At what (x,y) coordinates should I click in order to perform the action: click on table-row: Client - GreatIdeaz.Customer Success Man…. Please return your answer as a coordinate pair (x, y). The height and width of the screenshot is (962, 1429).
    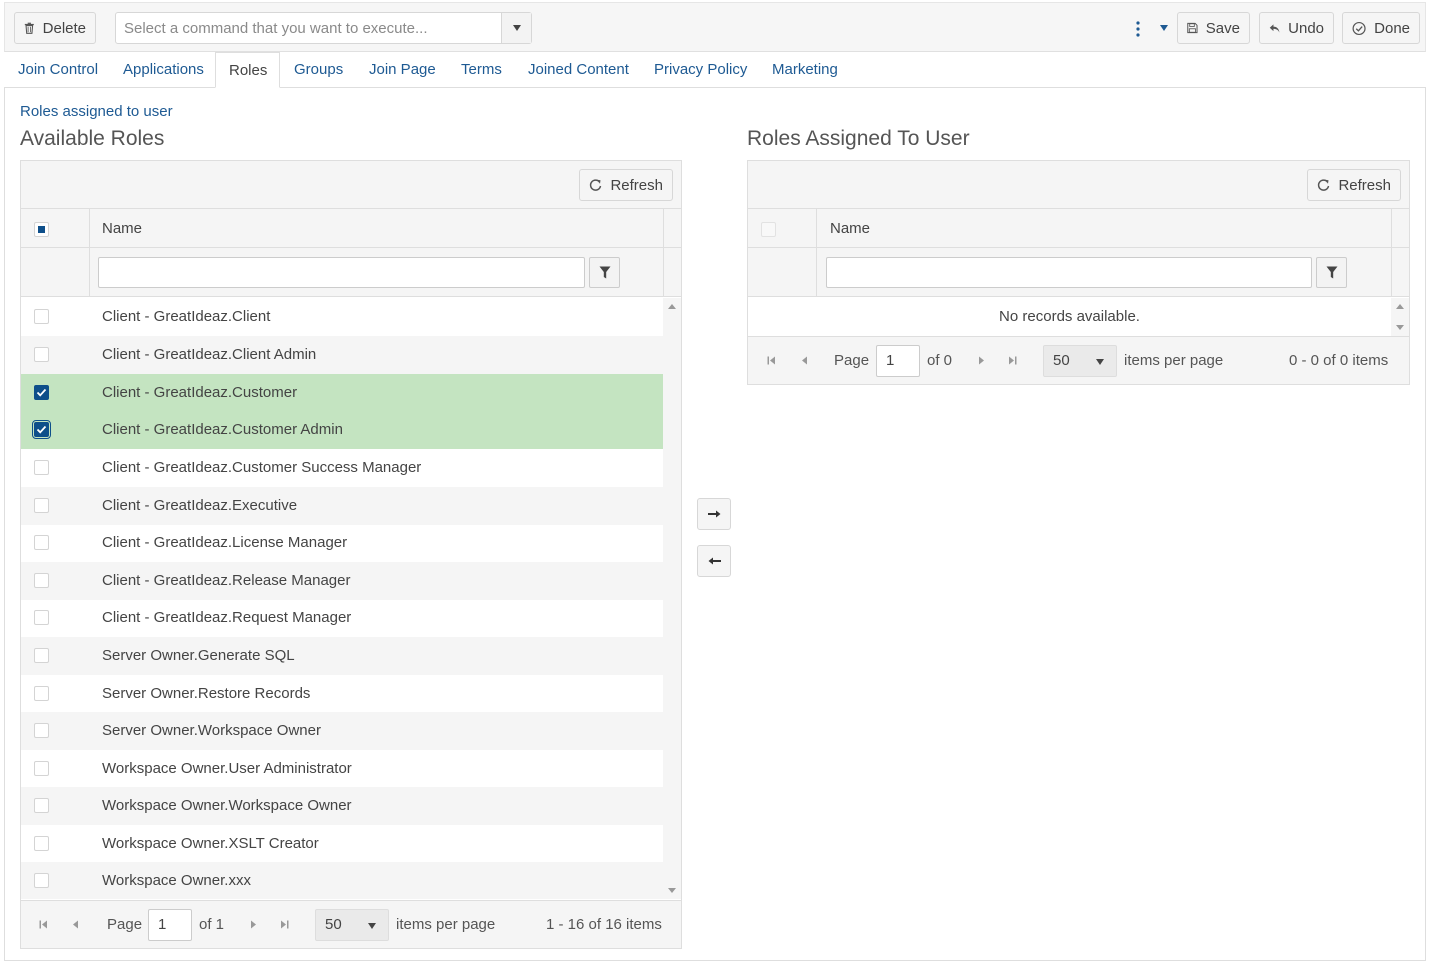
    Looking at the image, I should click on (342, 468).